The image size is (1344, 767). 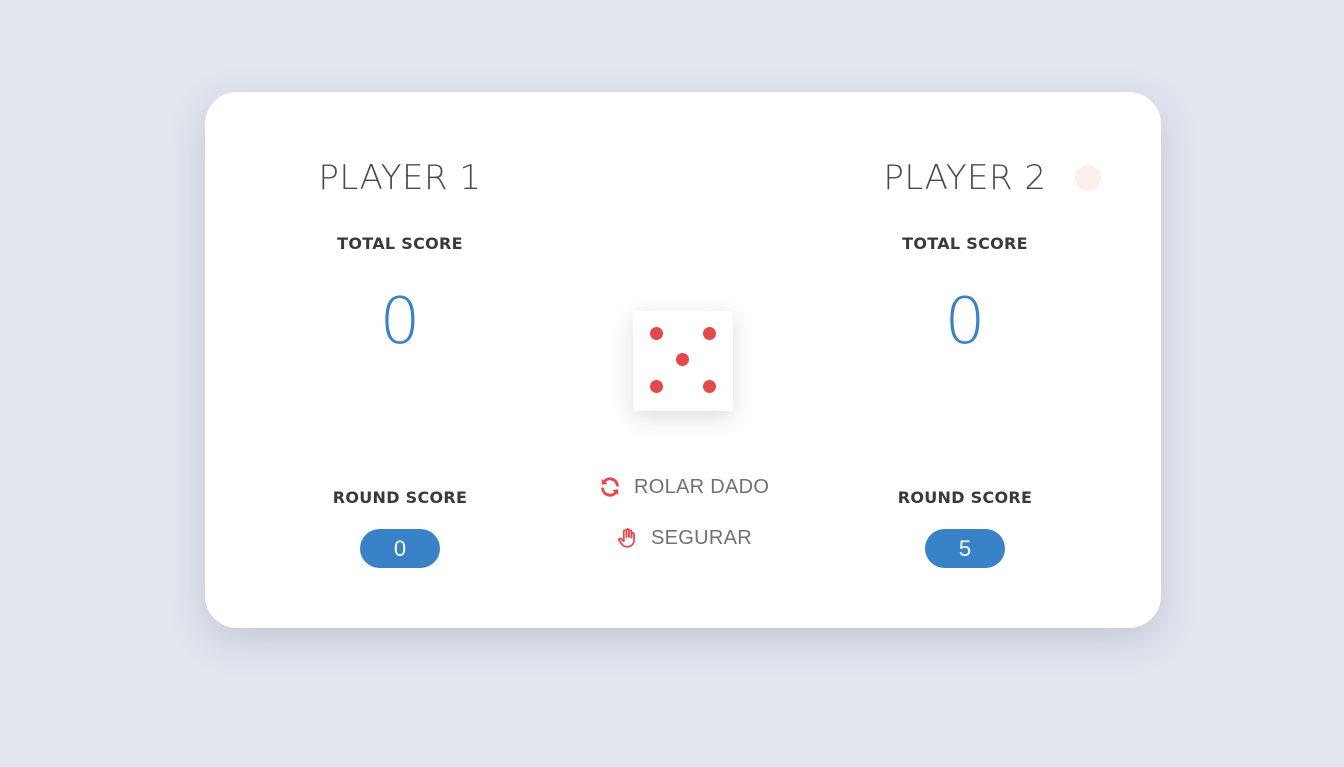 What do you see at coordinates (400, 497) in the screenshot?
I see `player-1-round-label: ROUND SCORE` at bounding box center [400, 497].